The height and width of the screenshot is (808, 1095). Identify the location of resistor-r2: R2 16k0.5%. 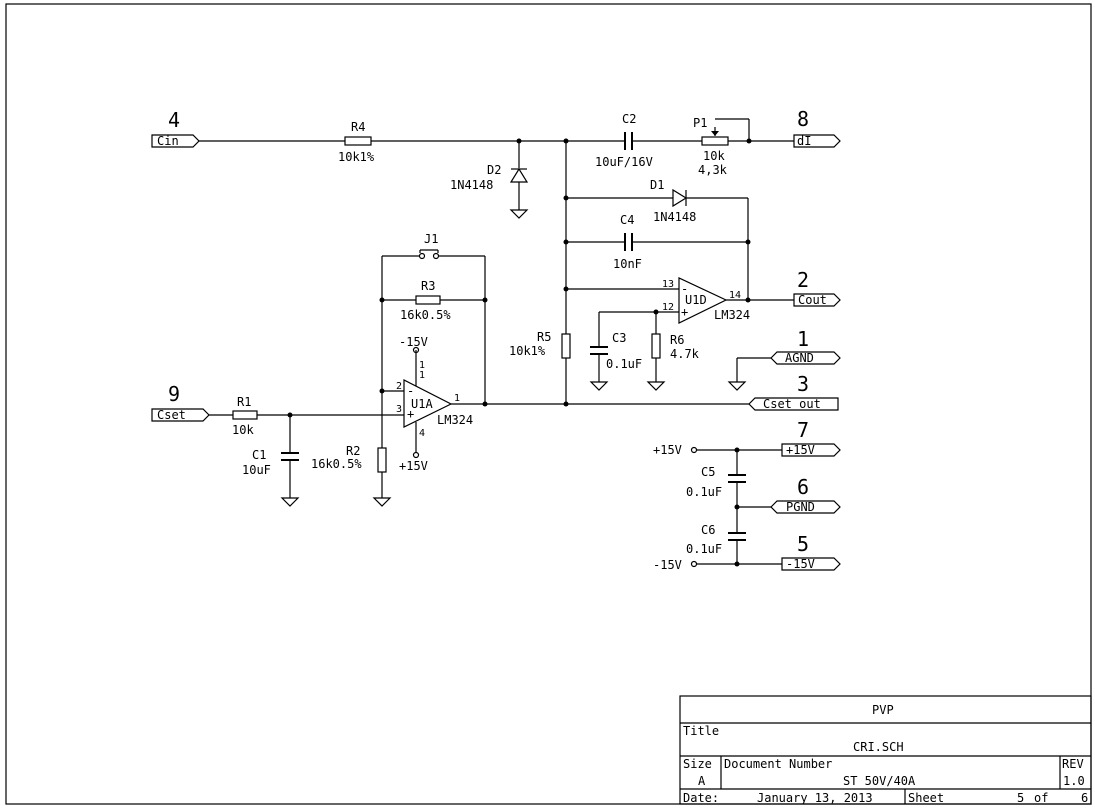
(349, 458).